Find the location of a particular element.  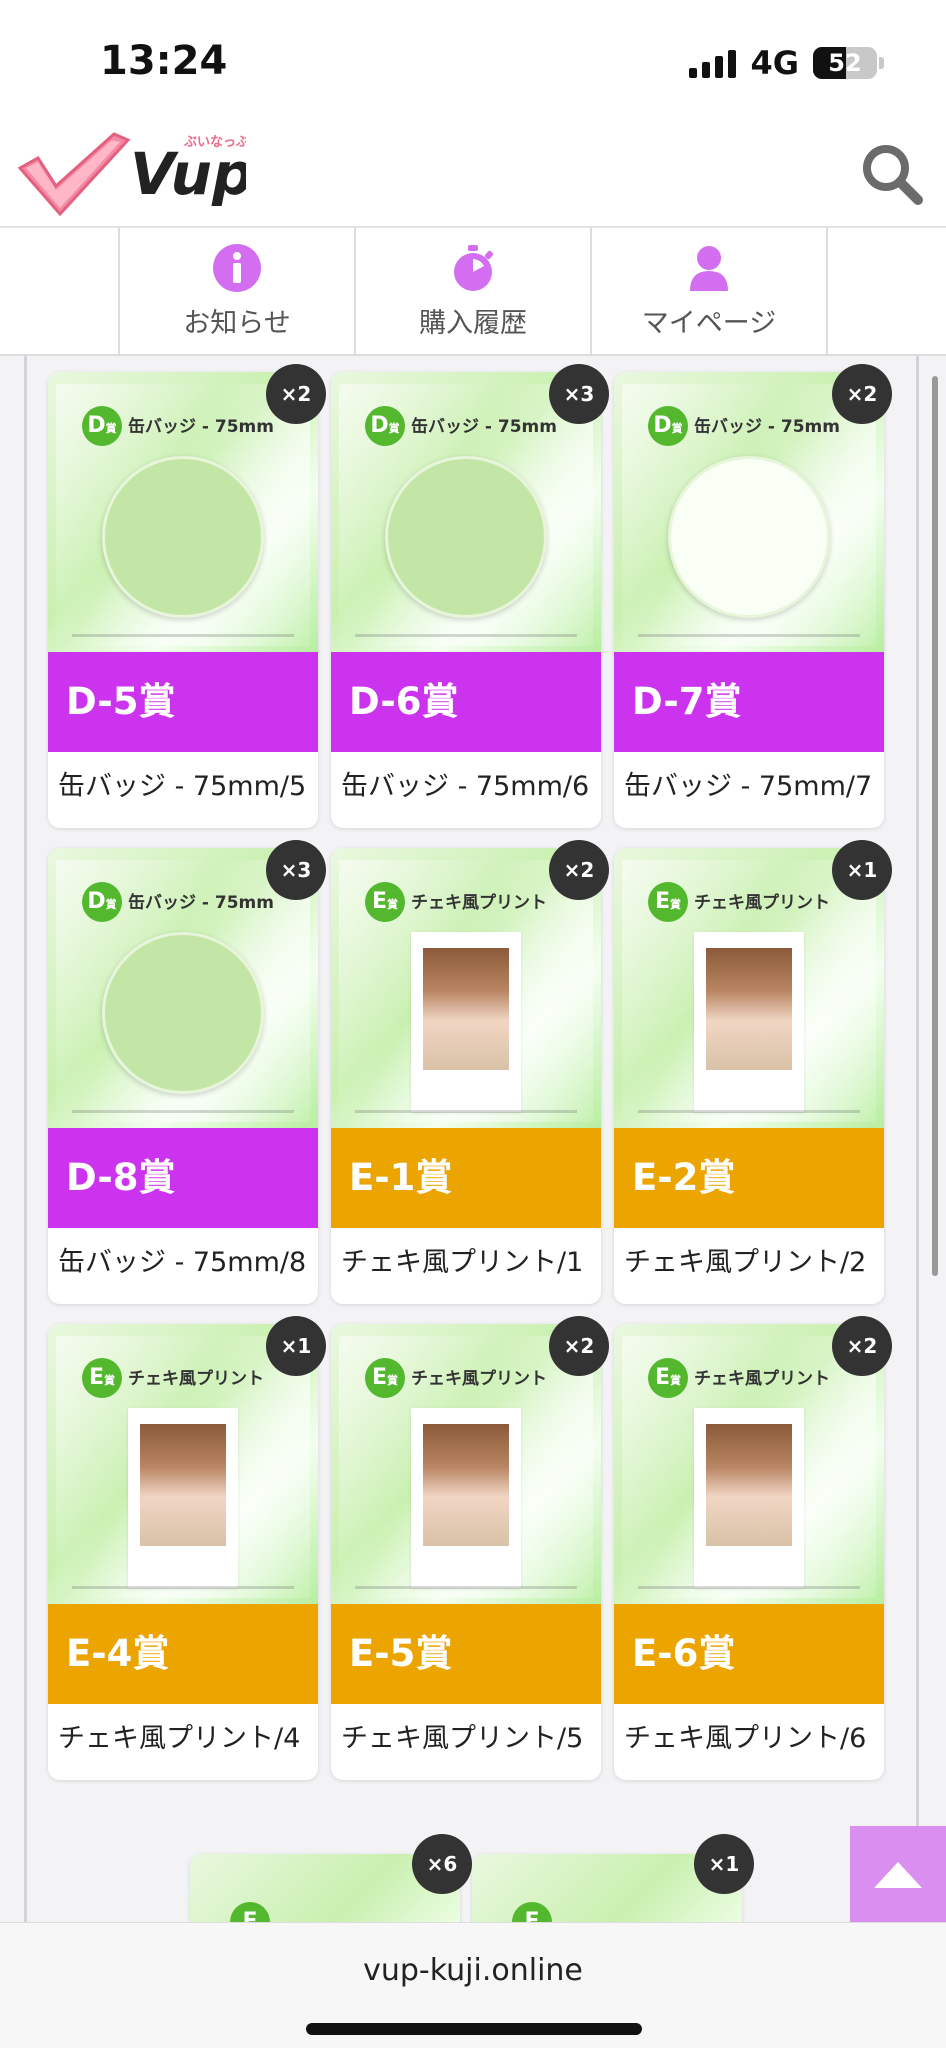

nav-item-history: 購入履歴 is located at coordinates (474, 291).